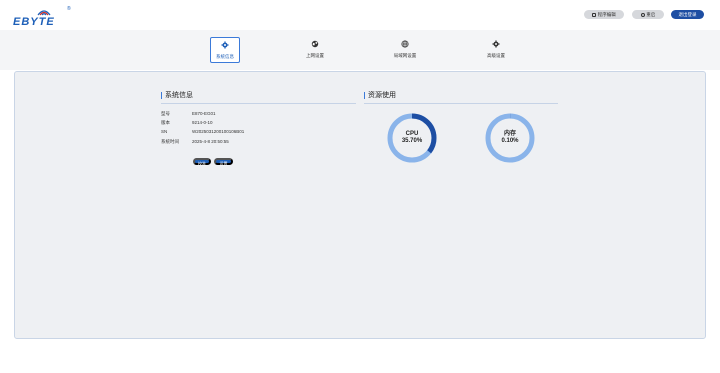 This screenshot has height=373, width=720. I want to click on restart-button: 重启, so click(648, 14).